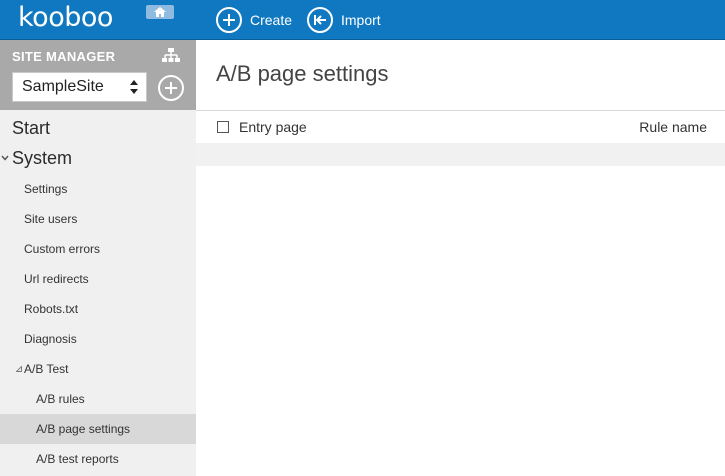 The image size is (725, 476). I want to click on sidebar-item-ab-test-reports: A/B test reports, so click(98, 459).